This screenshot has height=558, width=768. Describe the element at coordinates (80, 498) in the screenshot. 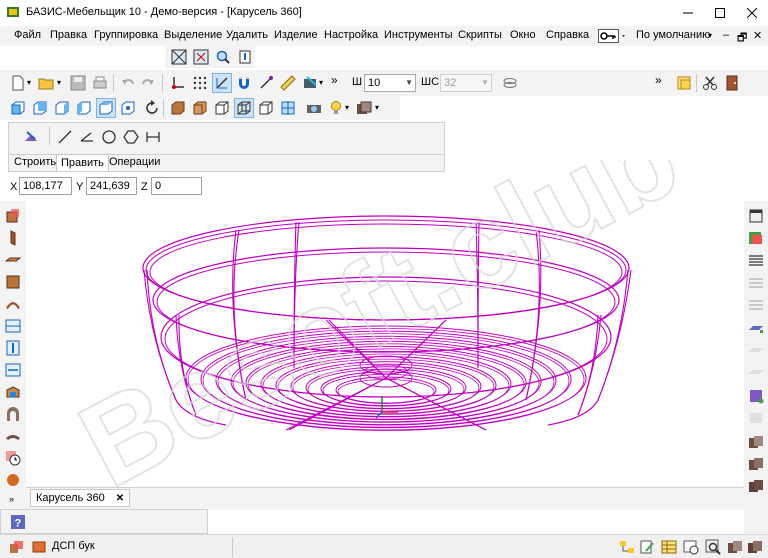

I see `document-tab: Карусель 360 ✕` at that location.